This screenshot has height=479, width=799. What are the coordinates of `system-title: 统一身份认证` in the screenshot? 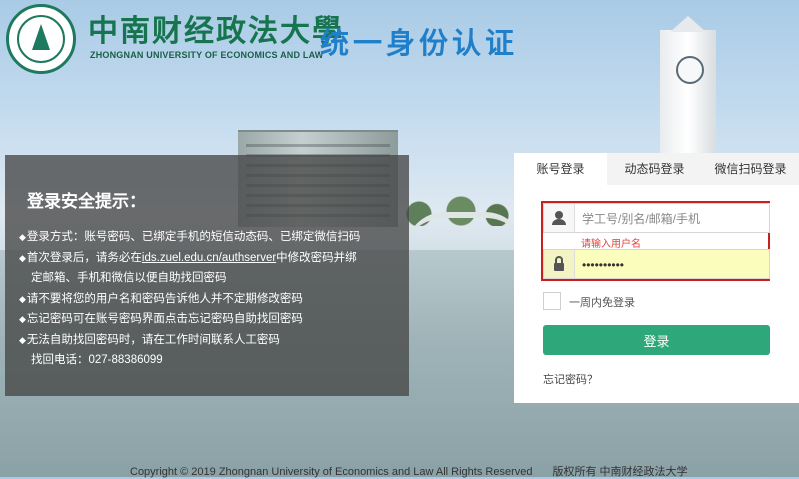 It's located at (419, 44).